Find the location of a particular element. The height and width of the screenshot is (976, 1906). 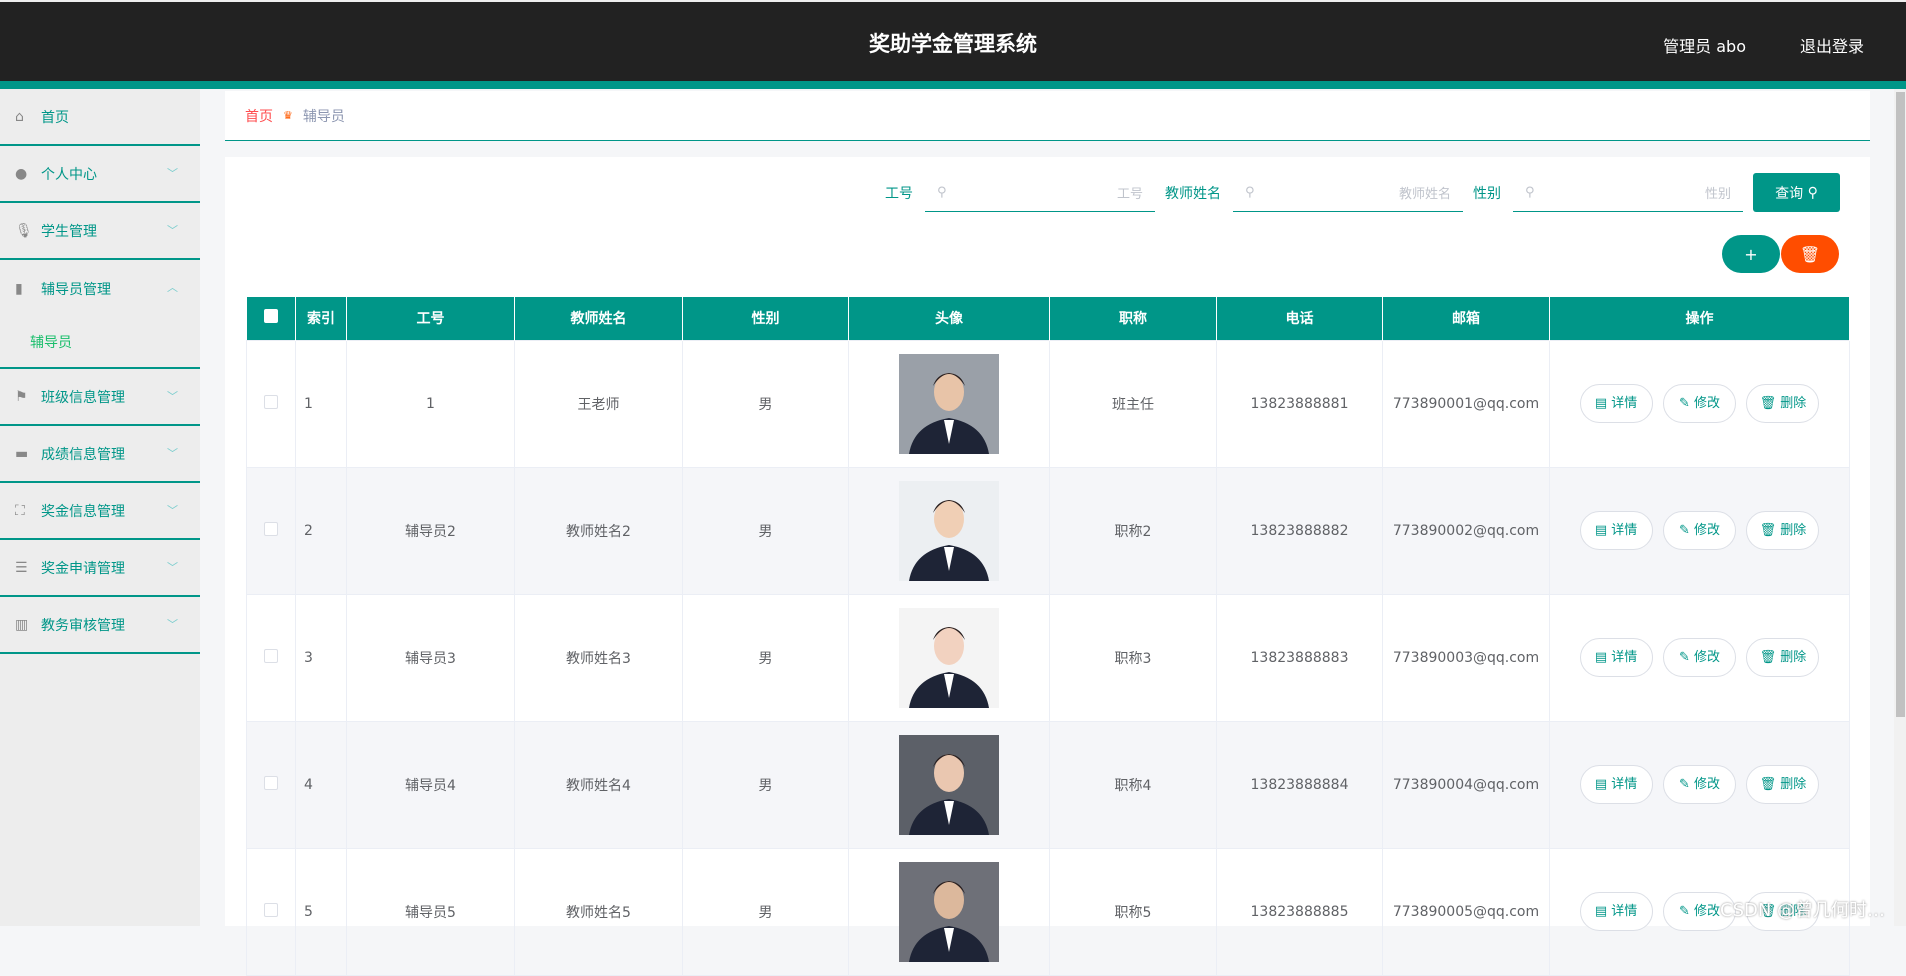

sidebar-item-label: 奖金申请管理 is located at coordinates (83, 568).